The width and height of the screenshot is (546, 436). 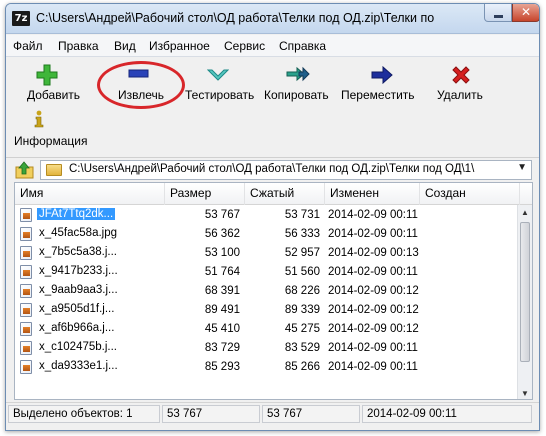 What do you see at coordinates (47, 75) in the screenshot?
I see `plus-icon` at bounding box center [47, 75].